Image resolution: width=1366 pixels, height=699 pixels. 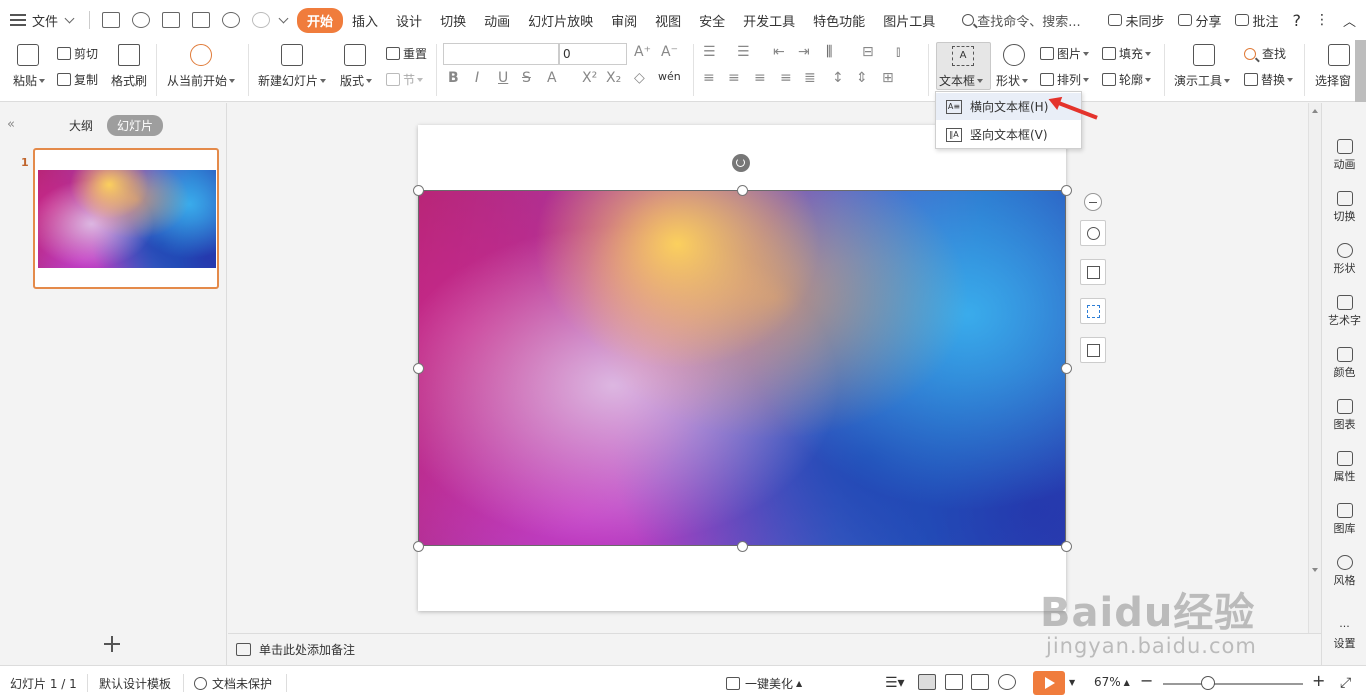 What do you see at coordinates (1093, 202) in the screenshot?
I see `collapse-toolbar-icon` at bounding box center [1093, 202].